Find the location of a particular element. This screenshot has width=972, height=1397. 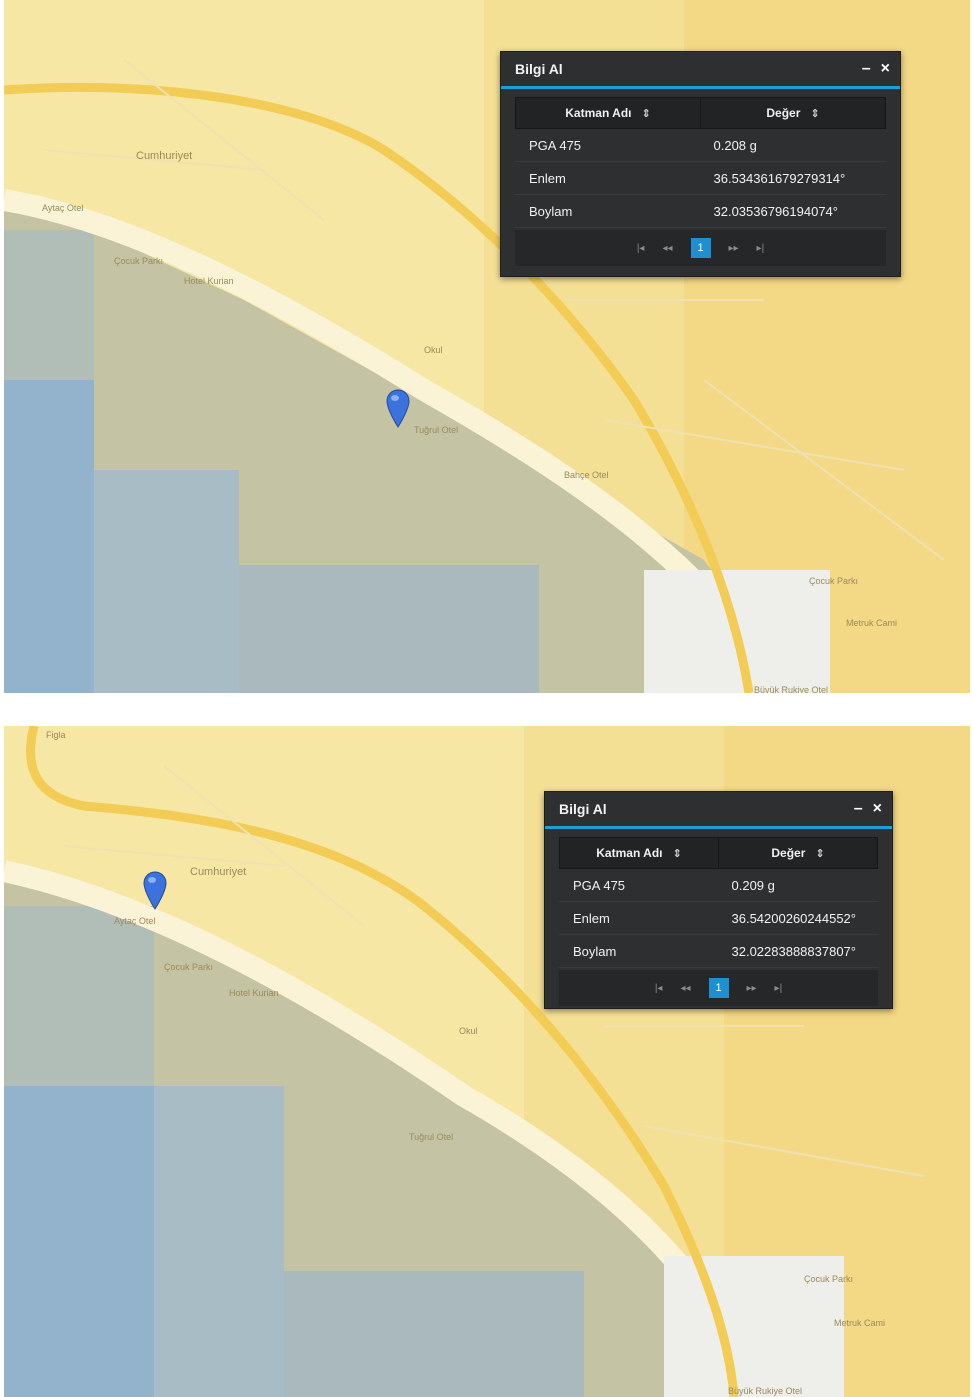

table-row: Enlem 36.54200260244552° is located at coordinates (718, 918).